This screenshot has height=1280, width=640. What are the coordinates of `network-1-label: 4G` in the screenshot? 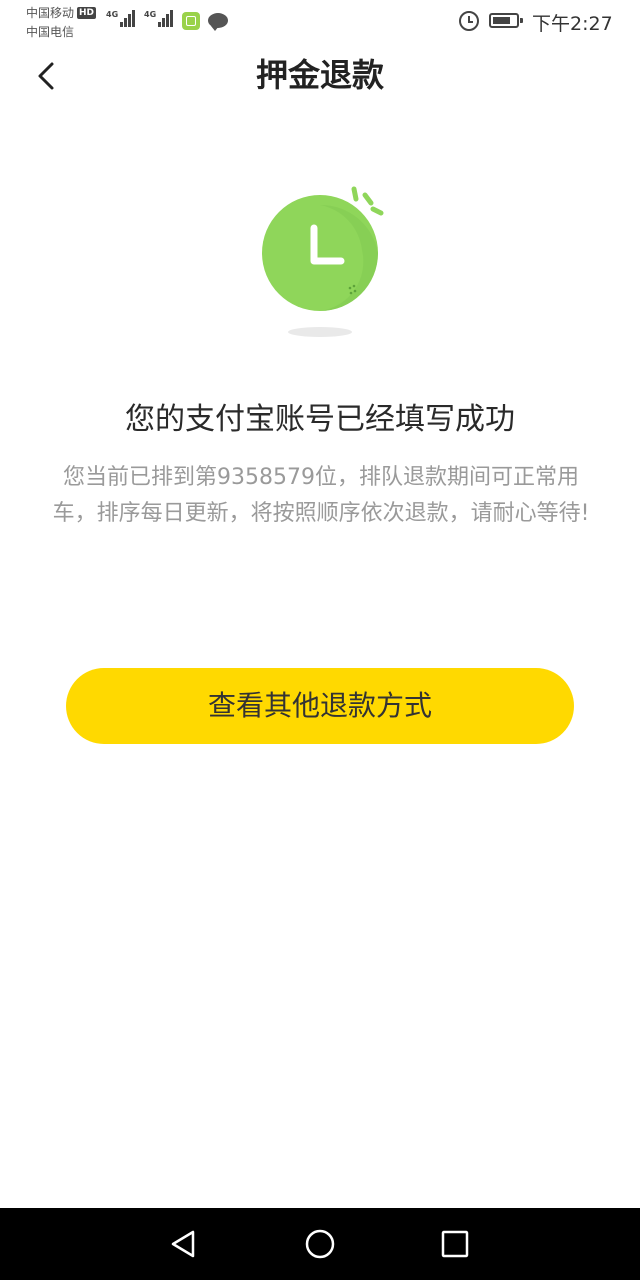 It's located at (112, 14).